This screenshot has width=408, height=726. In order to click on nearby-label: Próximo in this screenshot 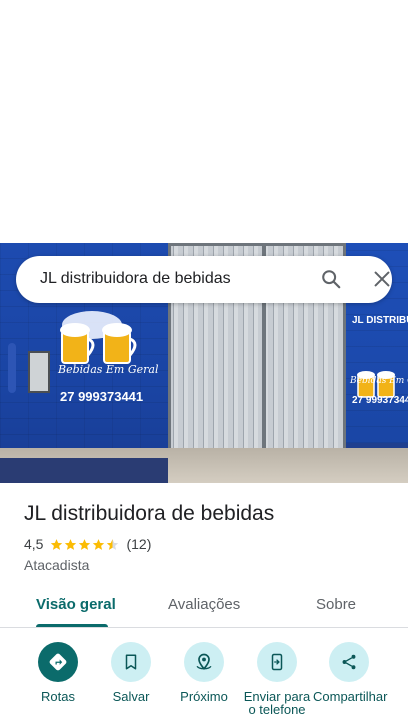, I will do `click(204, 696)`.